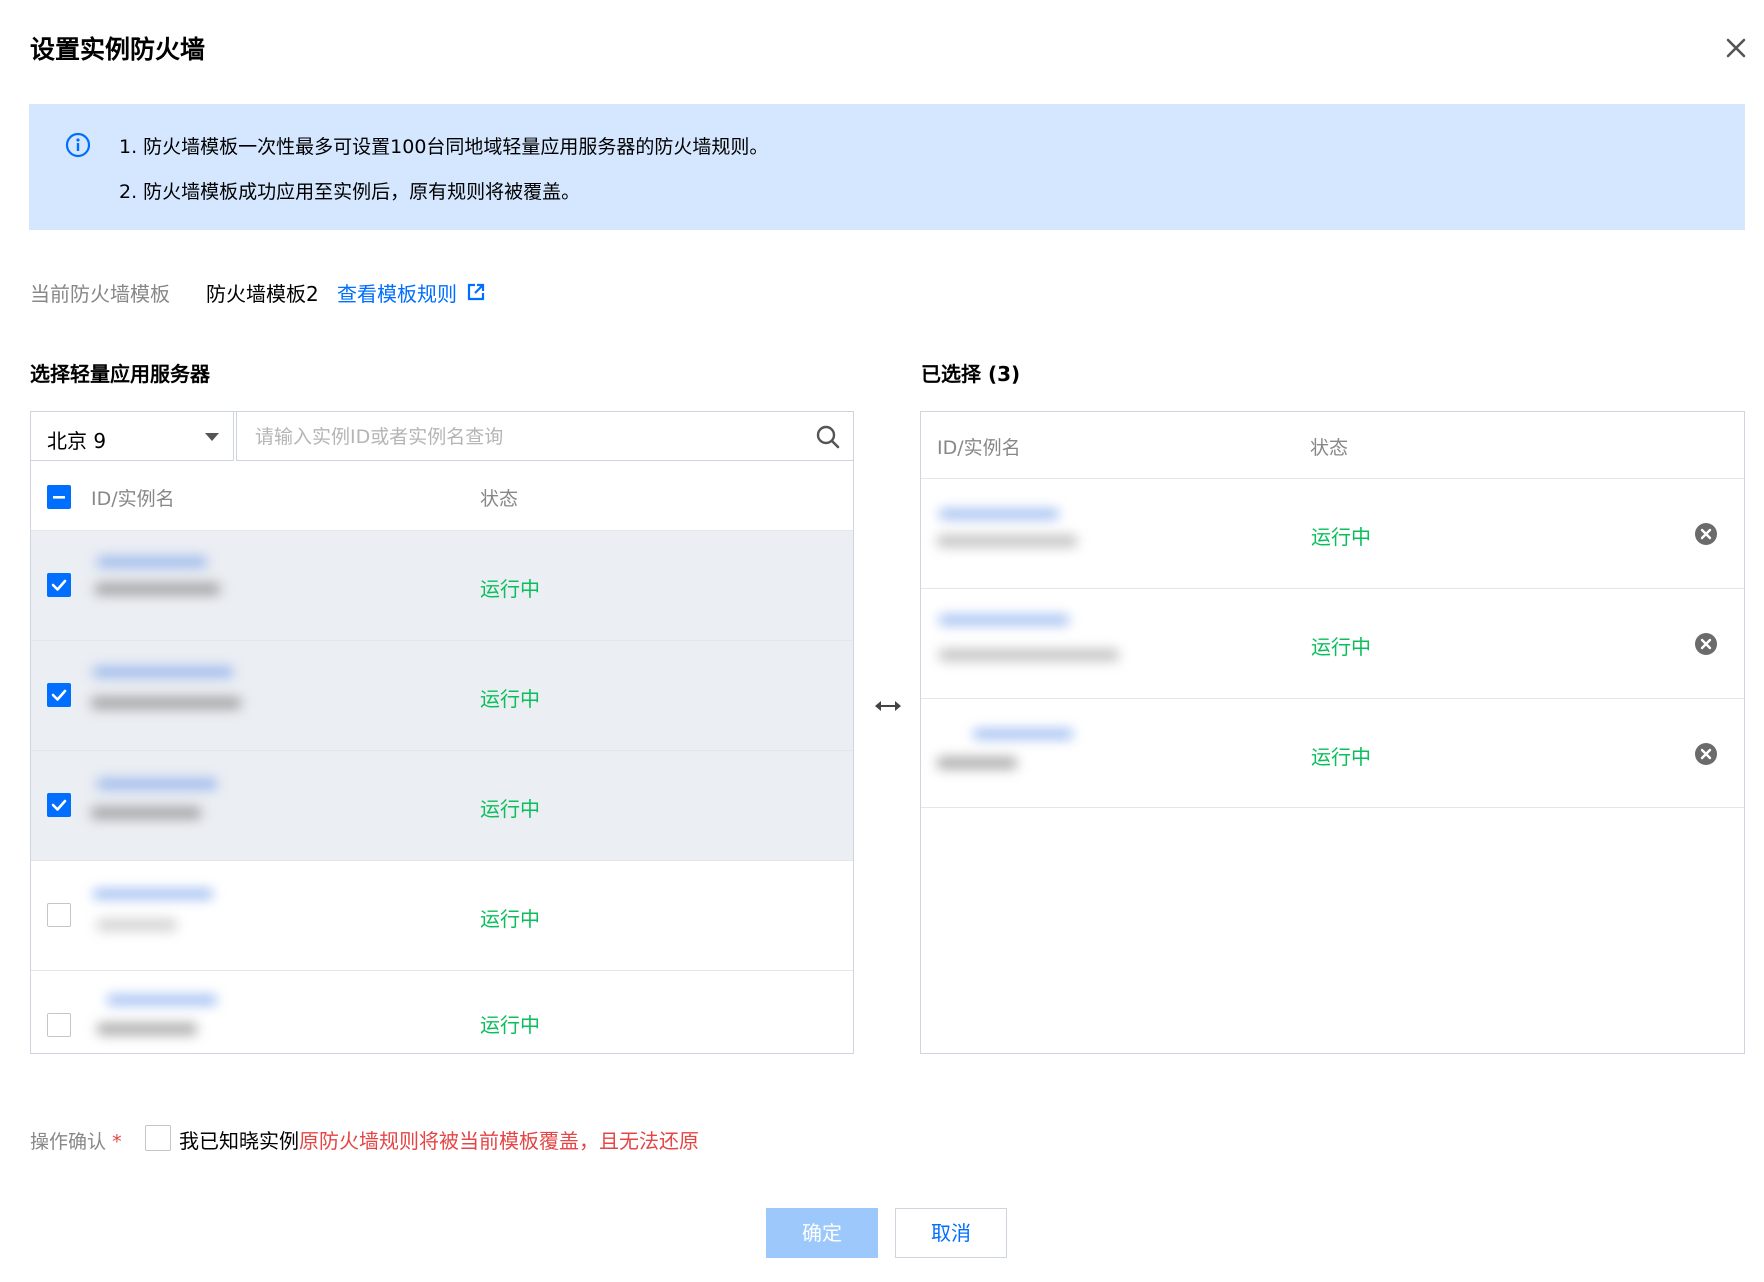 This screenshot has height=1282, width=1764. I want to click on close-button, so click(1736, 48).